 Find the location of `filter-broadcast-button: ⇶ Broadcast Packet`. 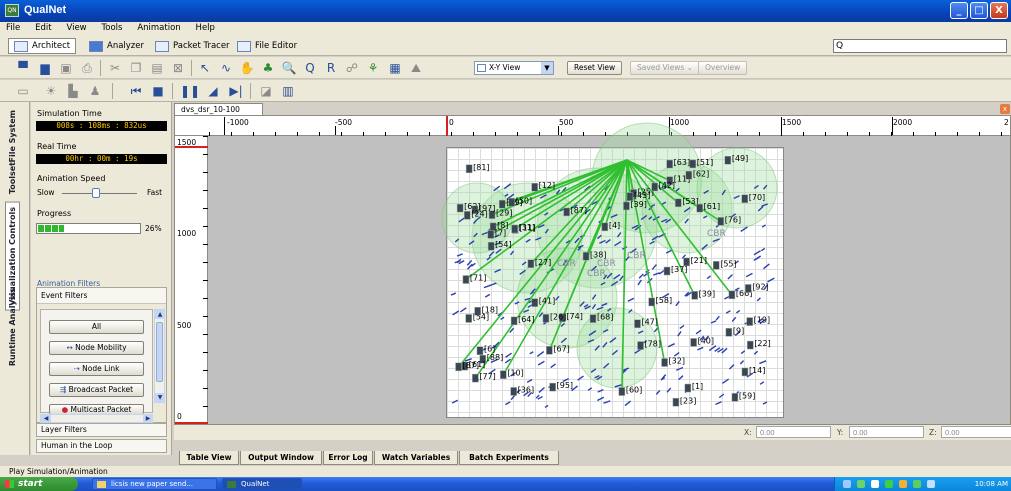

filter-broadcast-button: ⇶ Broadcast Packet is located at coordinates (96, 390).